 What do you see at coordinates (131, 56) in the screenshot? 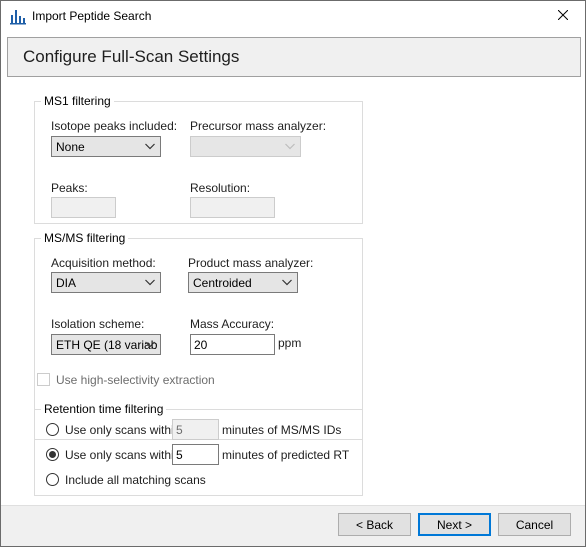
I see `page-title: Configure Full-Scan Settings` at bounding box center [131, 56].